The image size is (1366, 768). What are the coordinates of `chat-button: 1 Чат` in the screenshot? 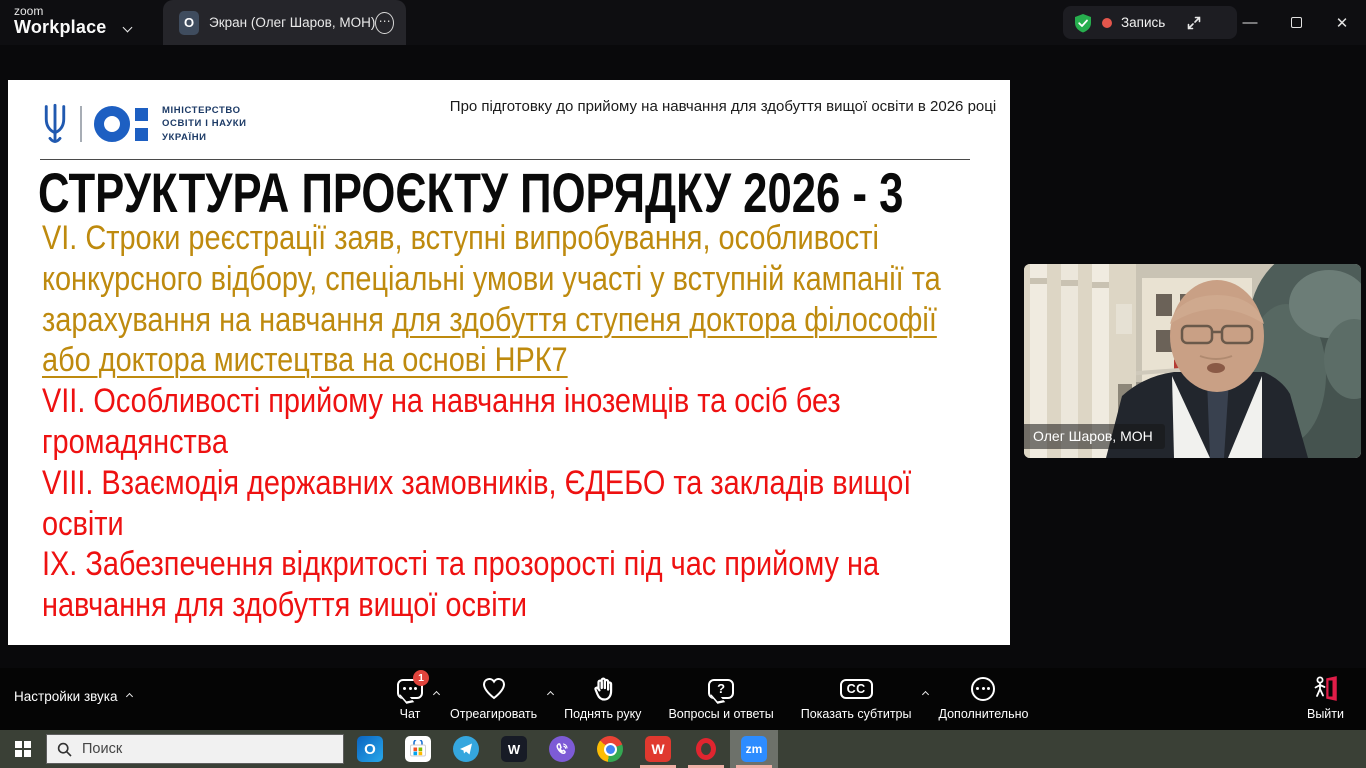 It's located at (419, 695).